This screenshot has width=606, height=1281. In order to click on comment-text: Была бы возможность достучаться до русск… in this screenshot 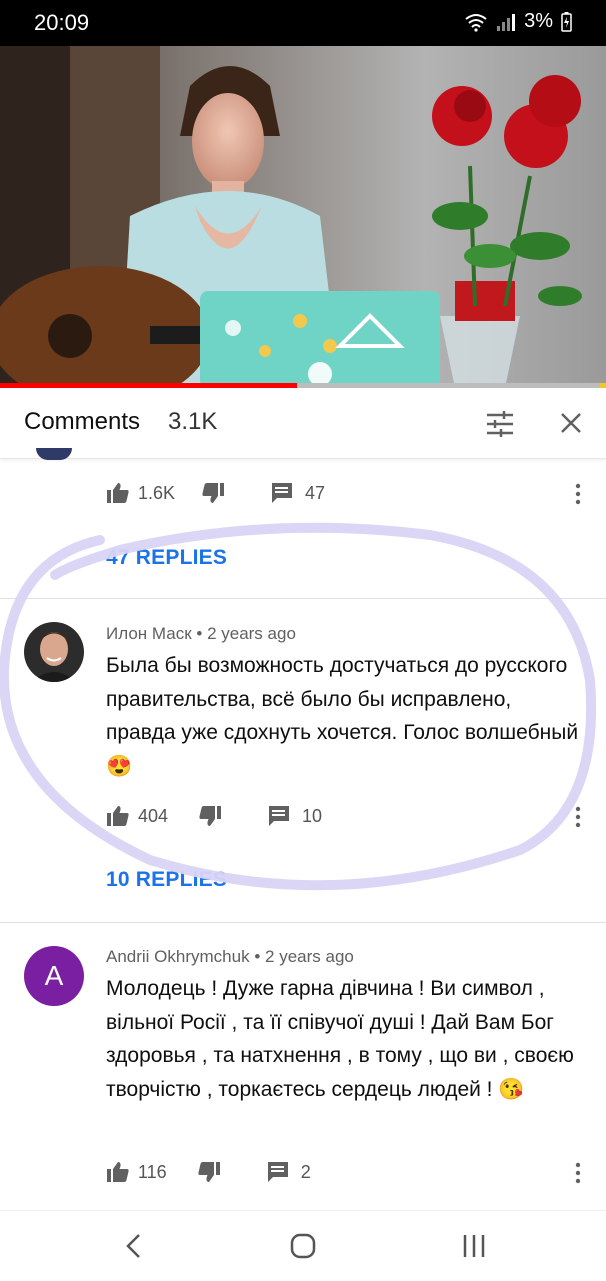, I will do `click(342, 716)`.